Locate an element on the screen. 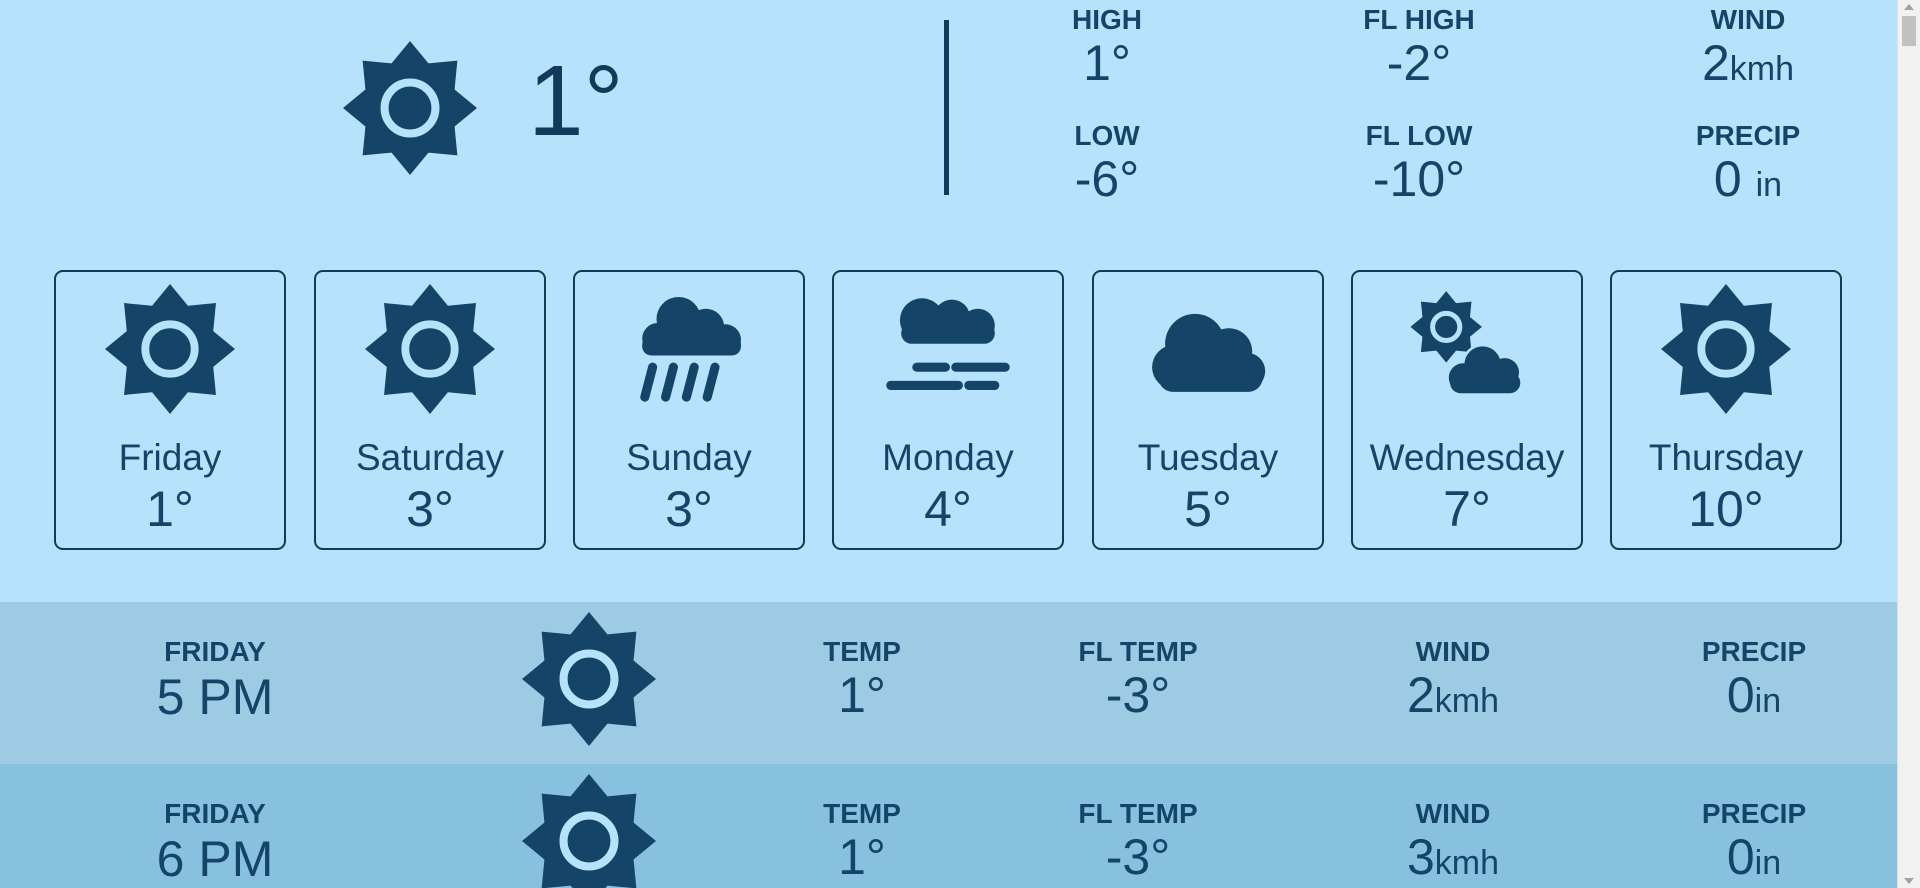 This screenshot has height=888, width=1920. day-card-sunday: Sunday 3° is located at coordinates (689, 410).